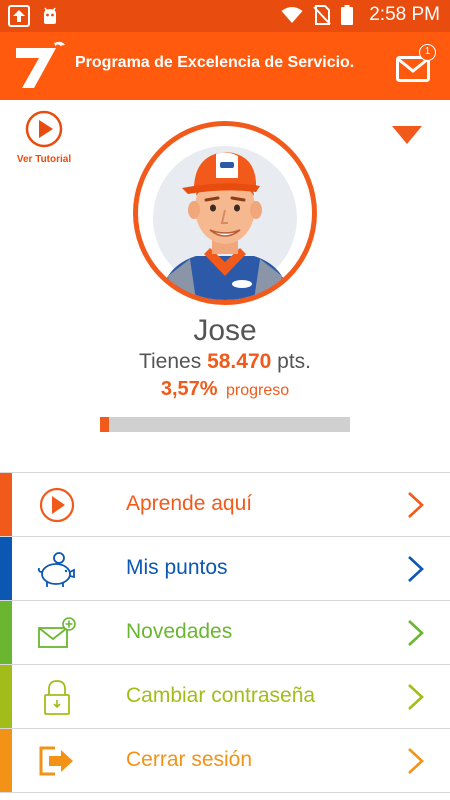 Image resolution: width=450 pixels, height=800 pixels. Describe the element at coordinates (221, 695) in the screenshot. I see `menu-label: Cambiar contraseña` at that location.